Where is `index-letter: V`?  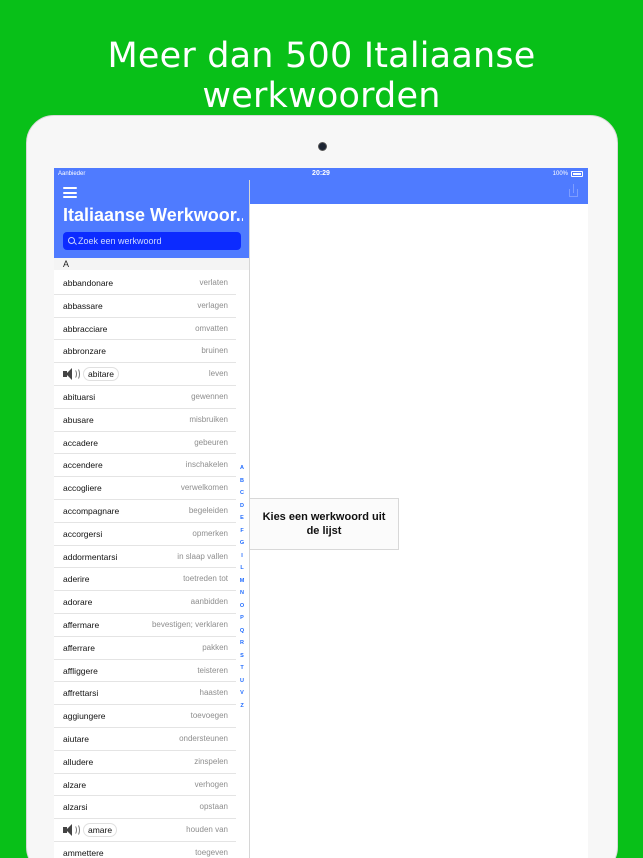 index-letter: V is located at coordinates (242, 696).